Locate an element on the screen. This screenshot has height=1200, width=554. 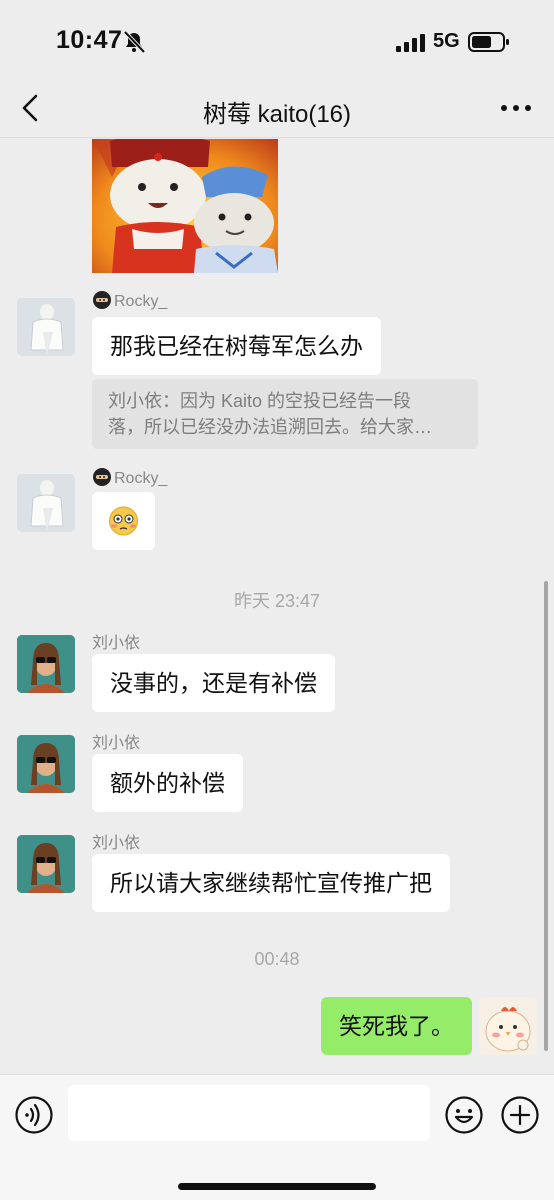
input-bar is located at coordinates (277, 1137).